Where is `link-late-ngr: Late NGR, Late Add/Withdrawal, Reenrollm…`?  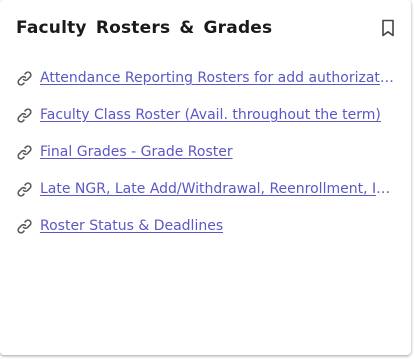
link-late-ngr: Late NGR, Late Add/Withdrawal, Reenrollm… is located at coordinates (217, 189).